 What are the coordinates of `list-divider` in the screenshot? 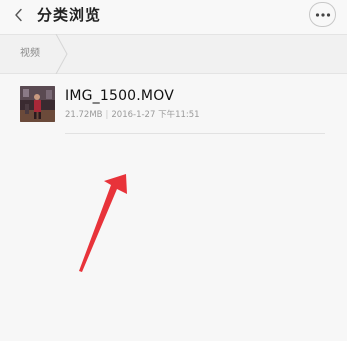 It's located at (195, 133).